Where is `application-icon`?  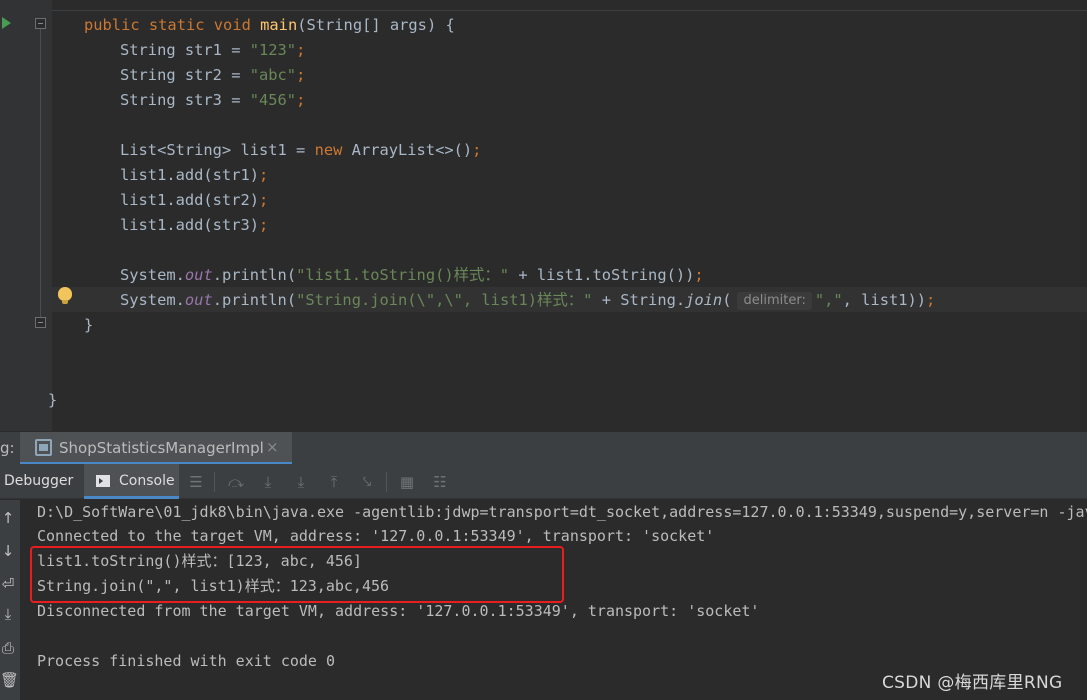 application-icon is located at coordinates (43, 447).